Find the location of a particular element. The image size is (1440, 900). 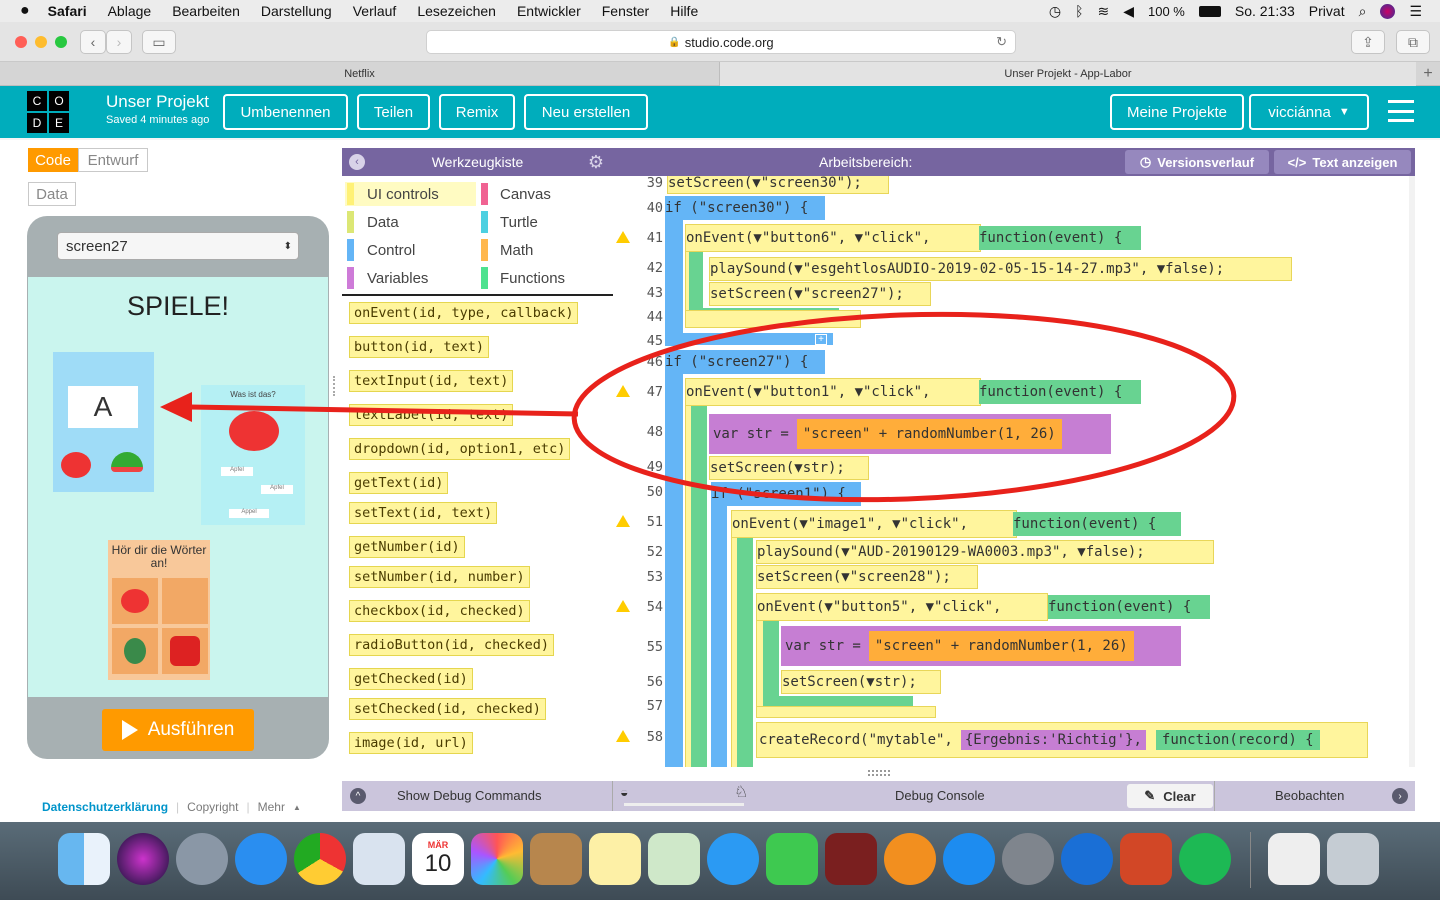

block-textinput: textInput(id, text) is located at coordinates (431, 381).